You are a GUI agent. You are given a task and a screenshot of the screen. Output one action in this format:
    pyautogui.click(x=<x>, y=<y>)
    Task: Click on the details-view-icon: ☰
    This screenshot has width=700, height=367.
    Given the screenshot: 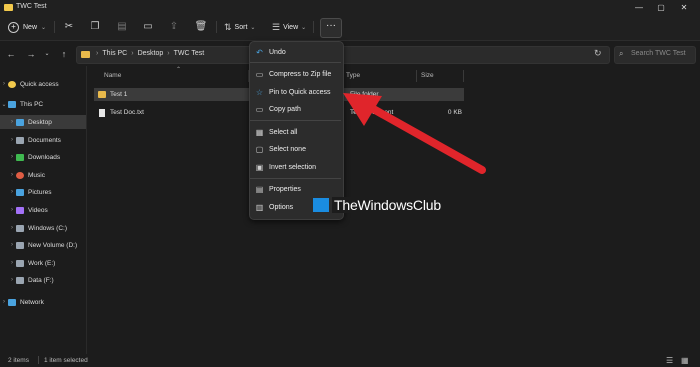 What is the action you would take?
    pyautogui.click(x=669, y=360)
    